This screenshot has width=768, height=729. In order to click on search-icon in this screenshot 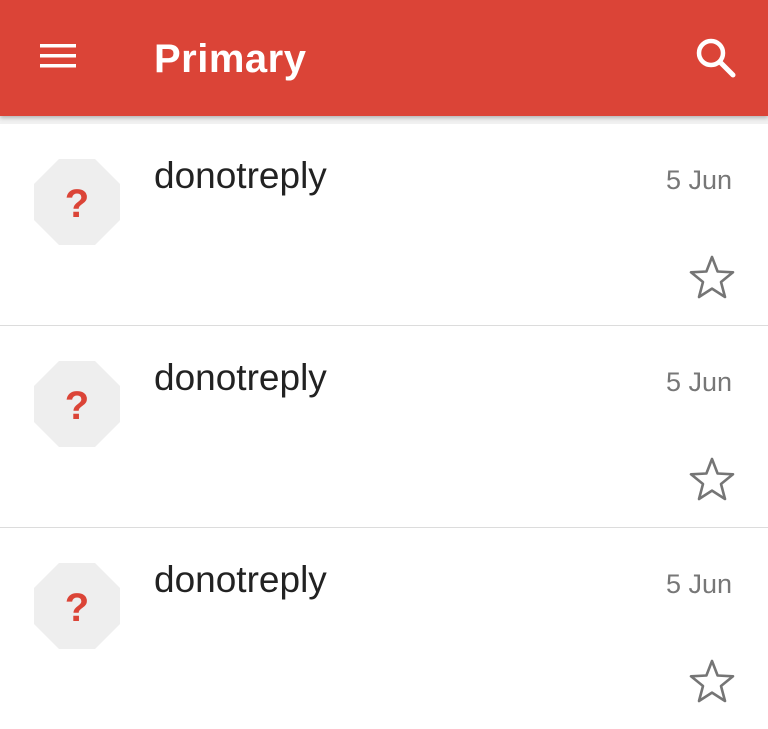, I will do `click(716, 58)`.